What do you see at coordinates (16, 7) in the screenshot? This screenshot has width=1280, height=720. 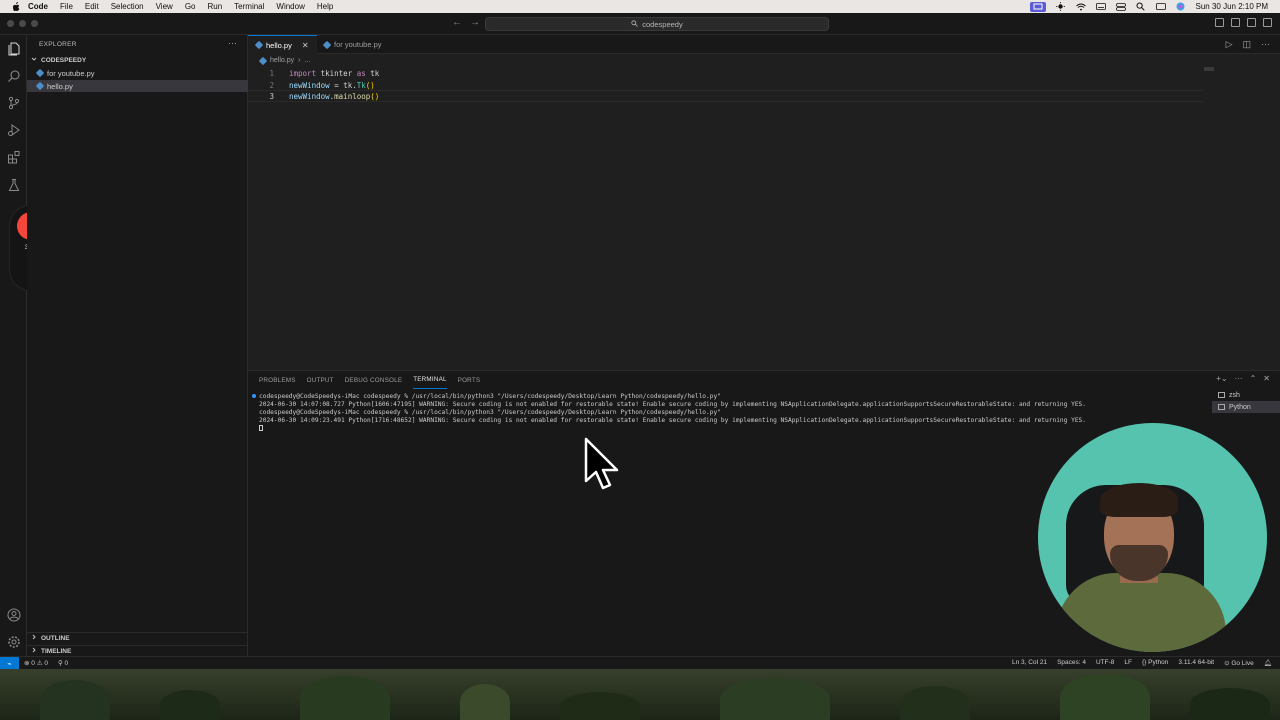 I see `apple-icon` at bounding box center [16, 7].